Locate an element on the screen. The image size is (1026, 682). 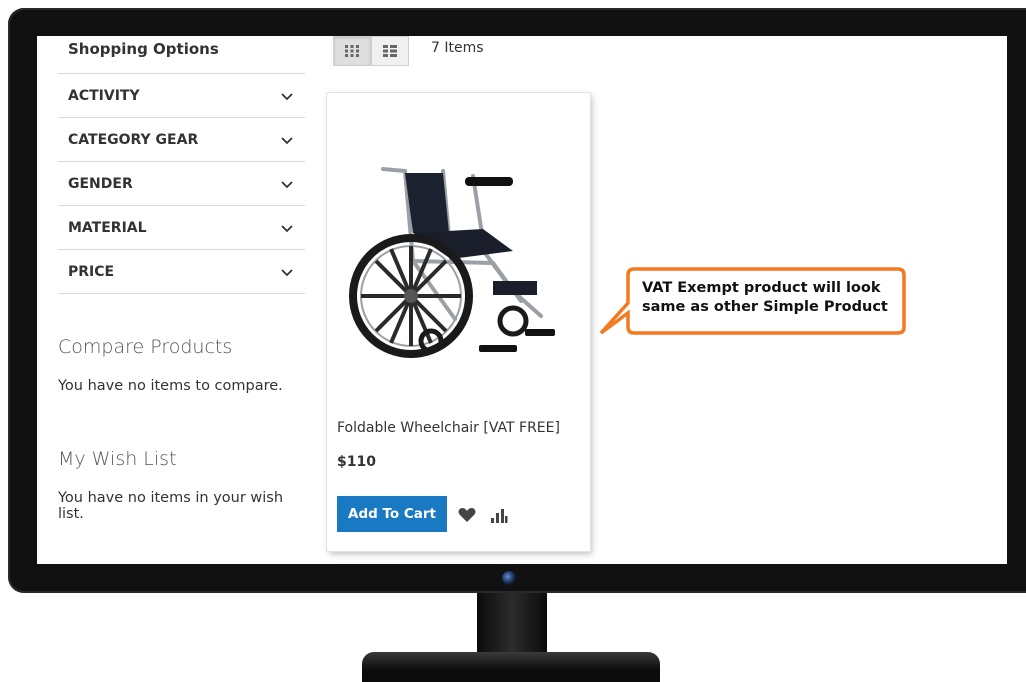
toolbar: 7 Items is located at coordinates (408, 51).